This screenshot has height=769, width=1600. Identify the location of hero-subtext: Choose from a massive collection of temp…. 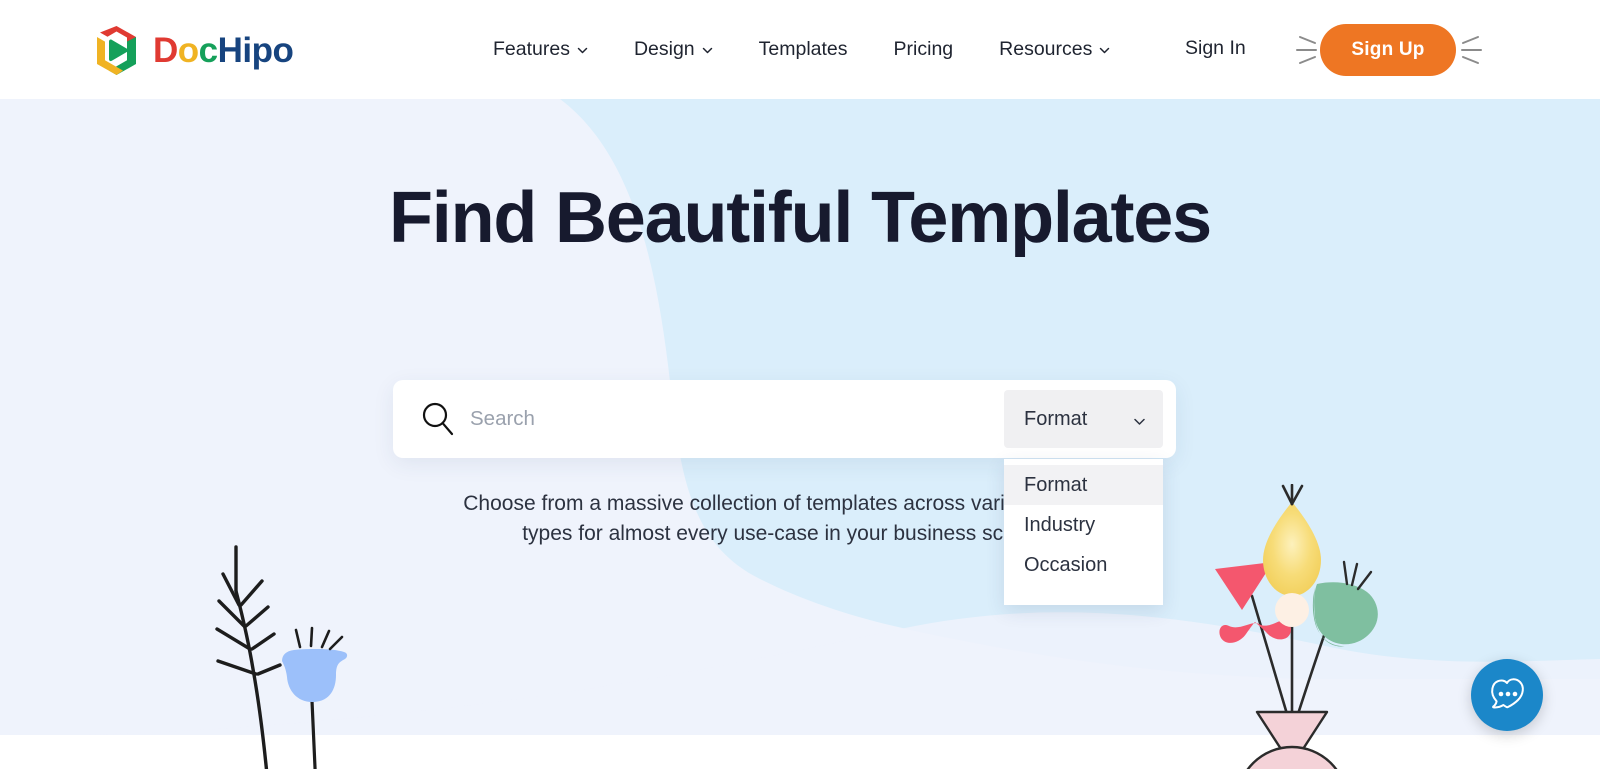
(800, 519).